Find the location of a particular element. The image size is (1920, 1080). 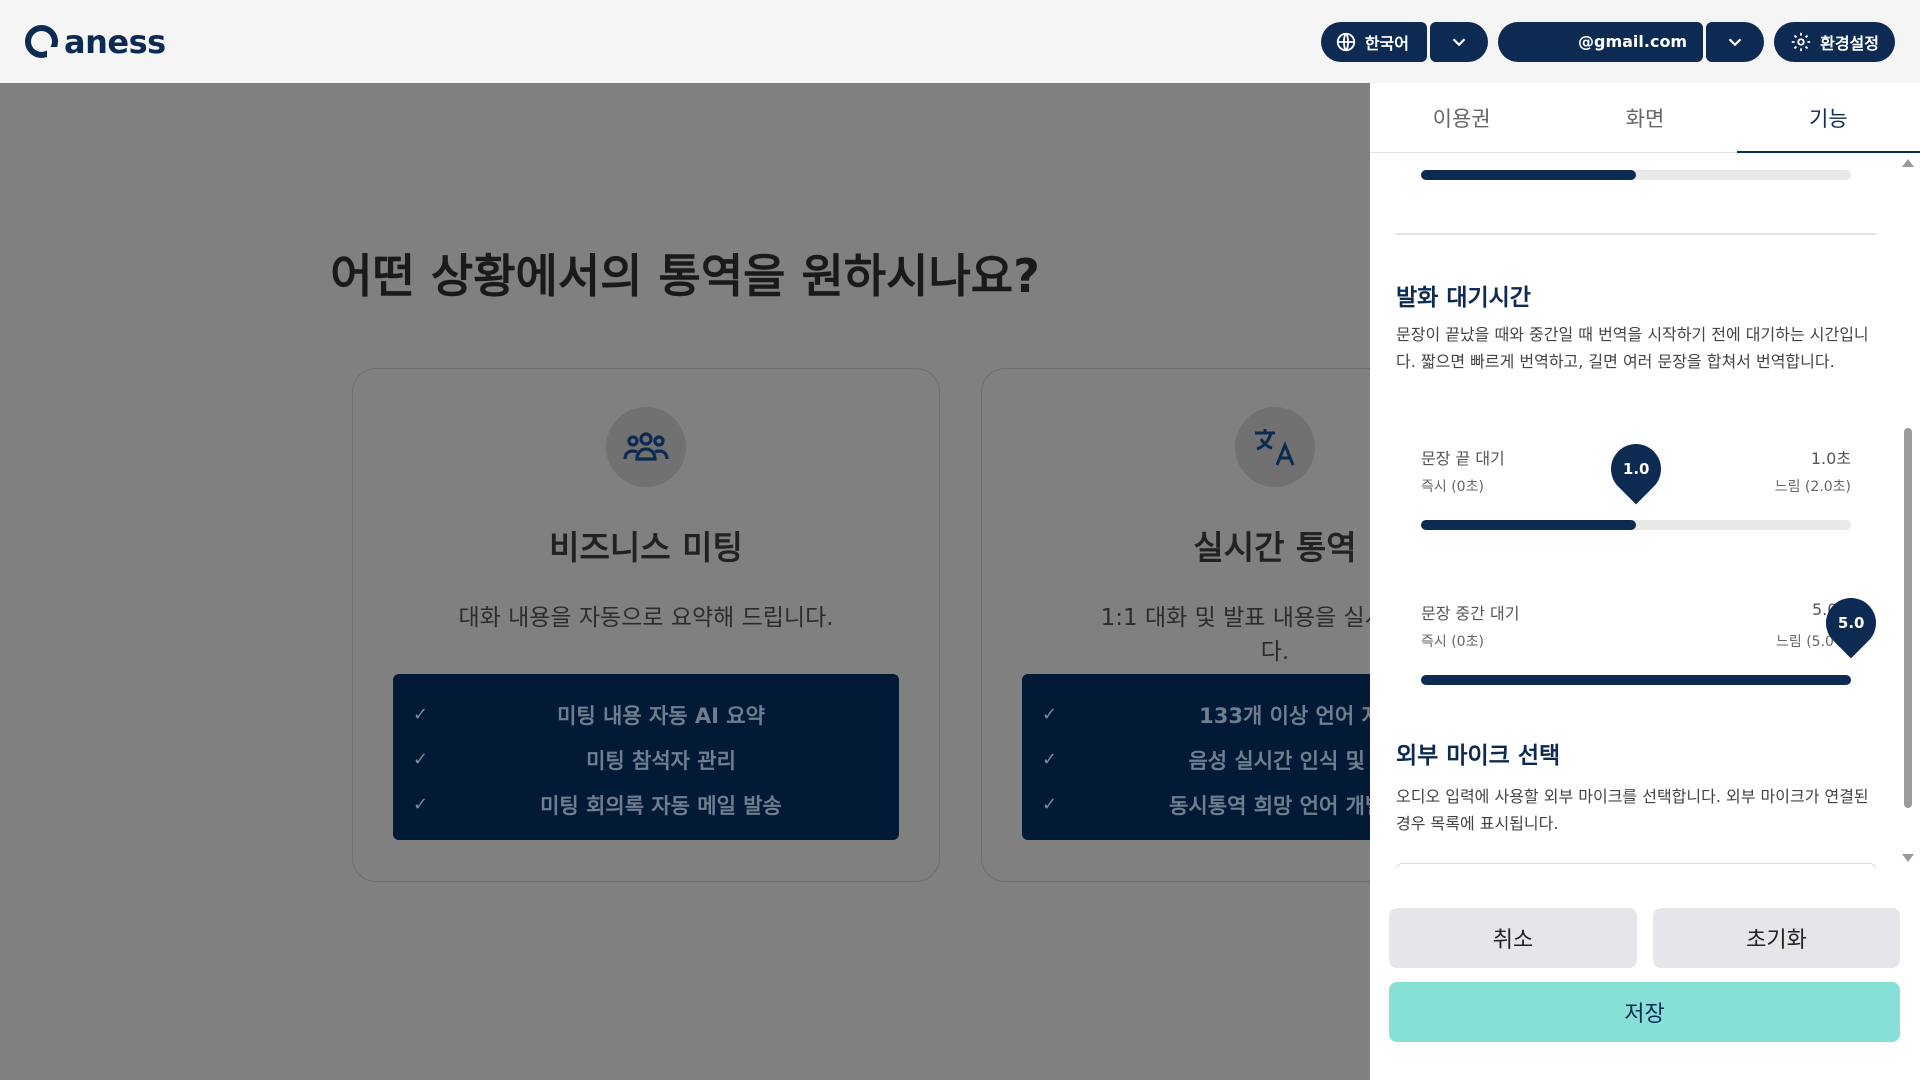

previous-slider-fill is located at coordinates (1528, 175).